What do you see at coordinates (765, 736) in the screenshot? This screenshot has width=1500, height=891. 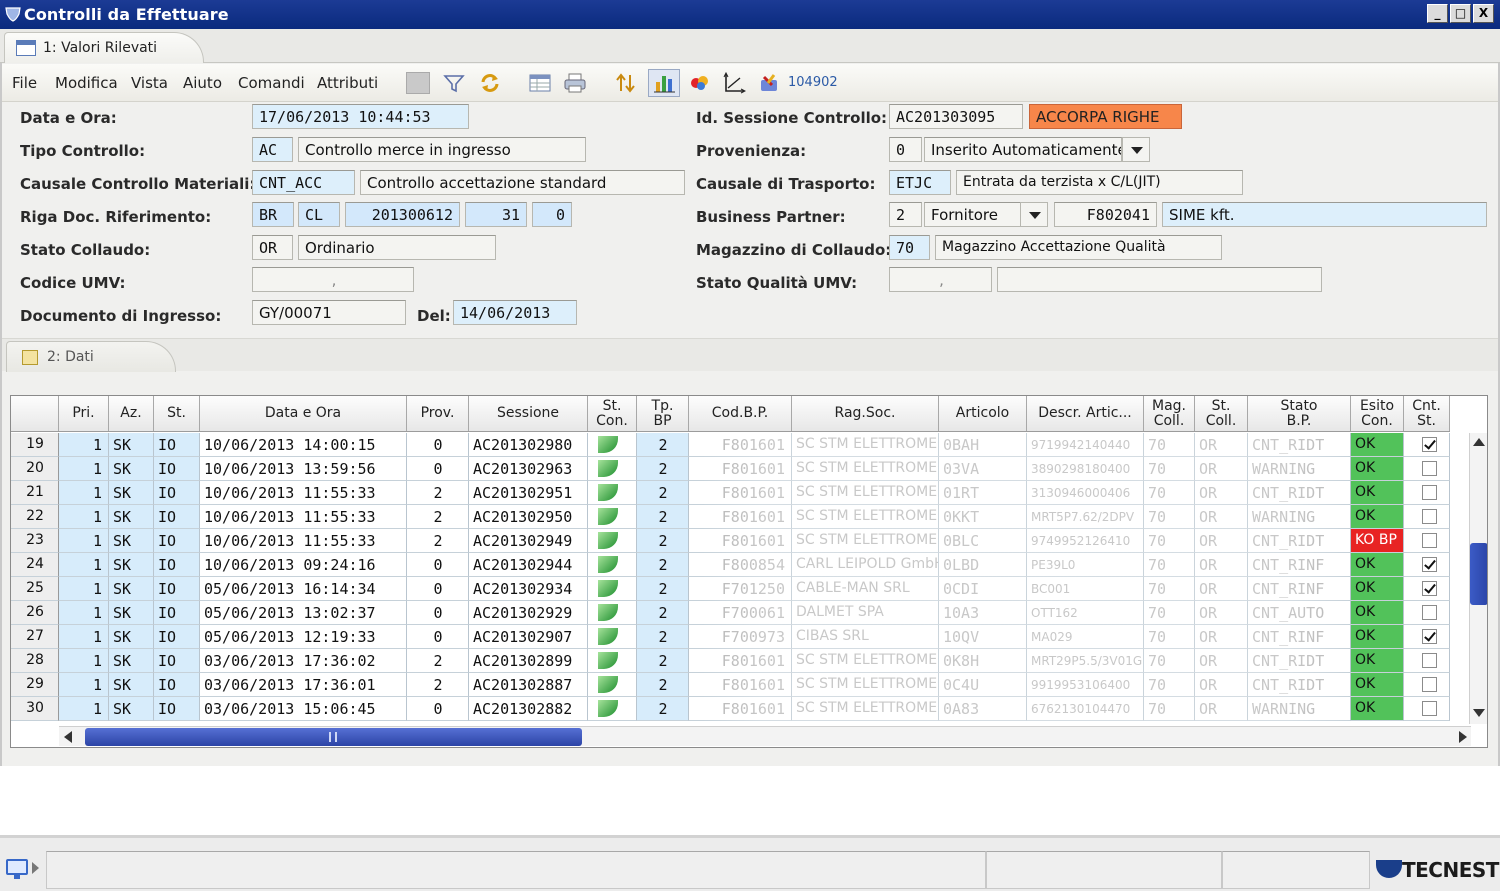 I see `horizontal-scrollbar` at bounding box center [765, 736].